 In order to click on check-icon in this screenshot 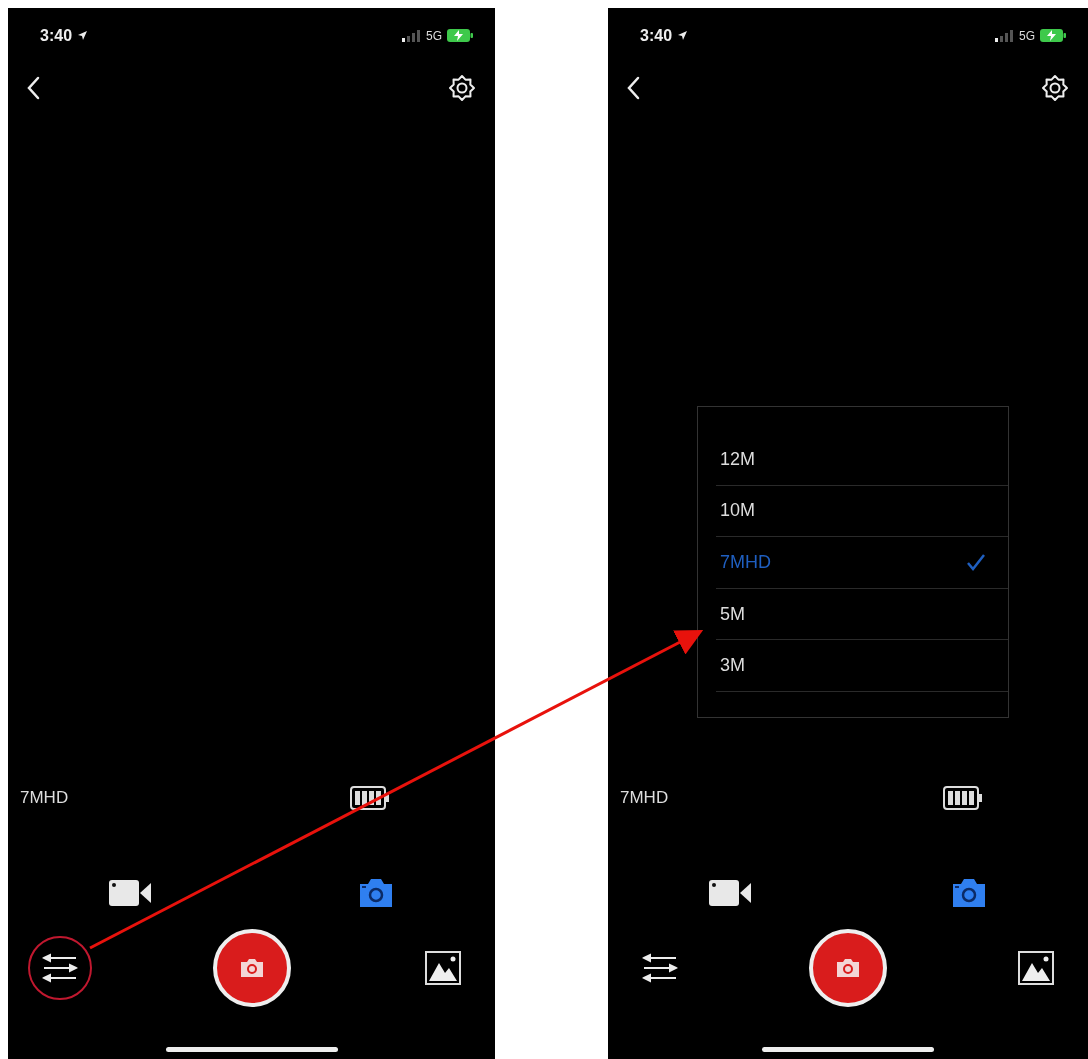, I will do `click(976, 562)`.